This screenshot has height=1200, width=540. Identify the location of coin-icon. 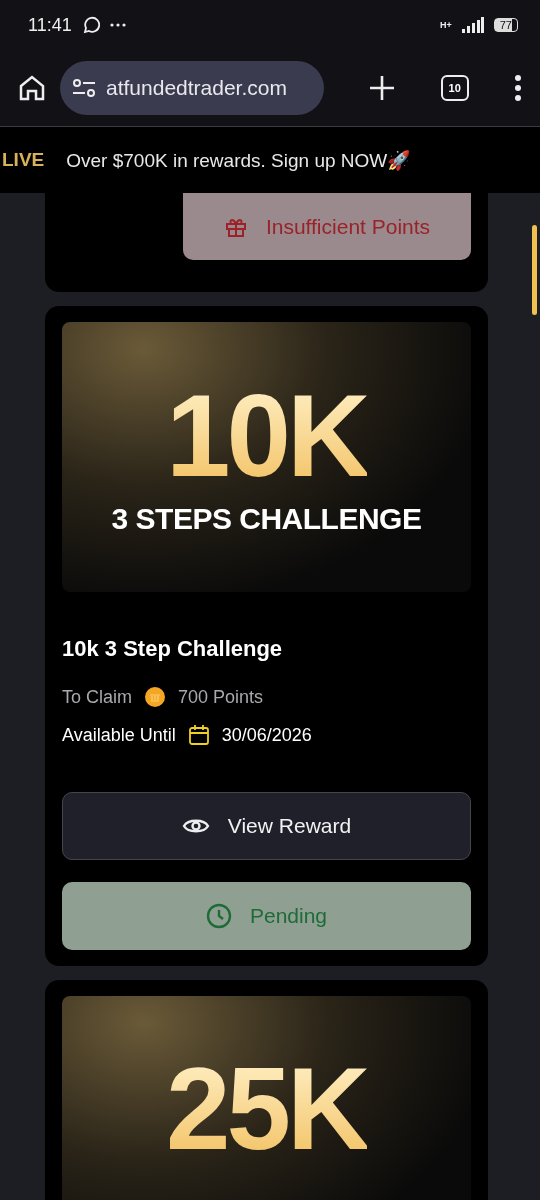
(155, 697).